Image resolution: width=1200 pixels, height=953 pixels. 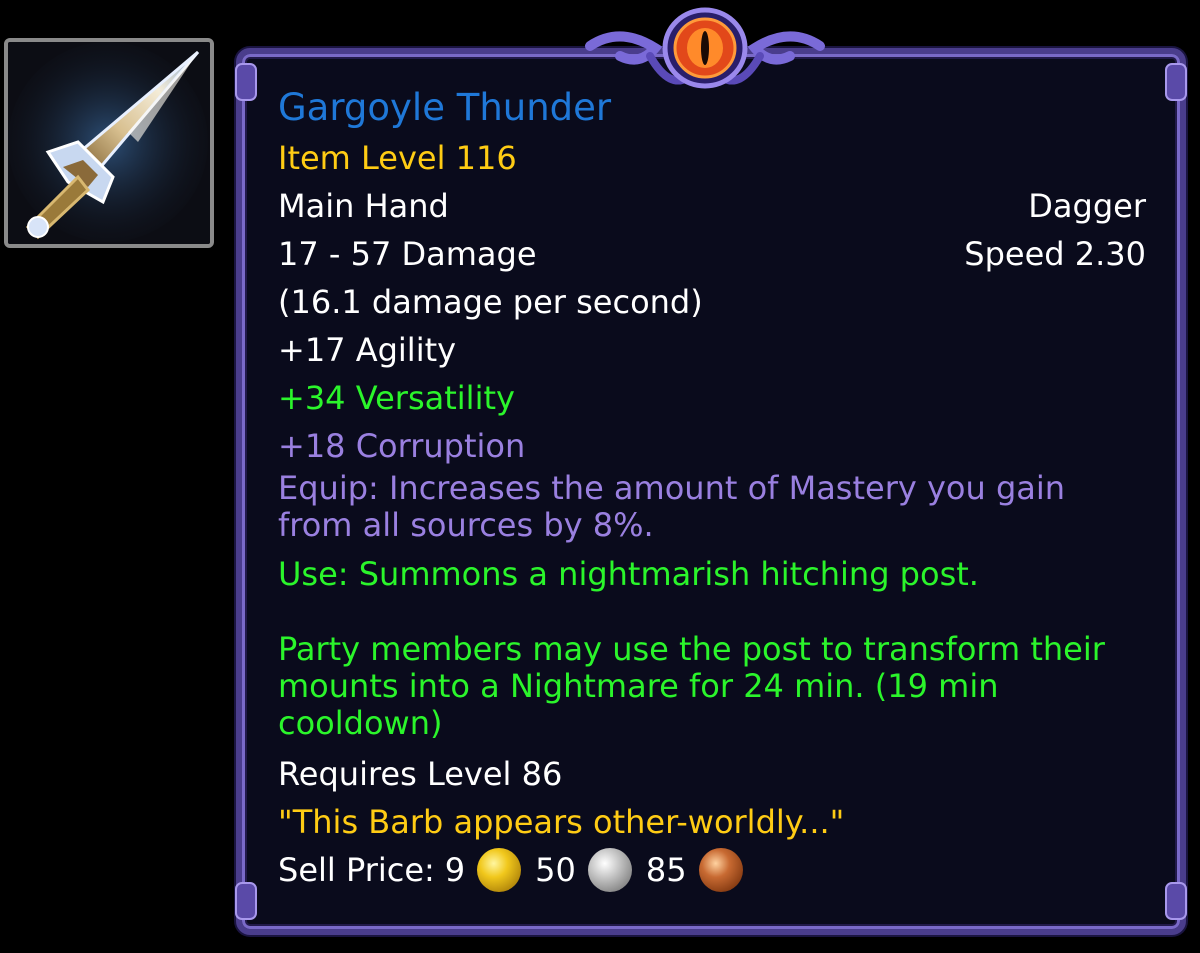 I want to click on flavor-text: "This Barb appears other-worldly...", so click(x=561, y=822).